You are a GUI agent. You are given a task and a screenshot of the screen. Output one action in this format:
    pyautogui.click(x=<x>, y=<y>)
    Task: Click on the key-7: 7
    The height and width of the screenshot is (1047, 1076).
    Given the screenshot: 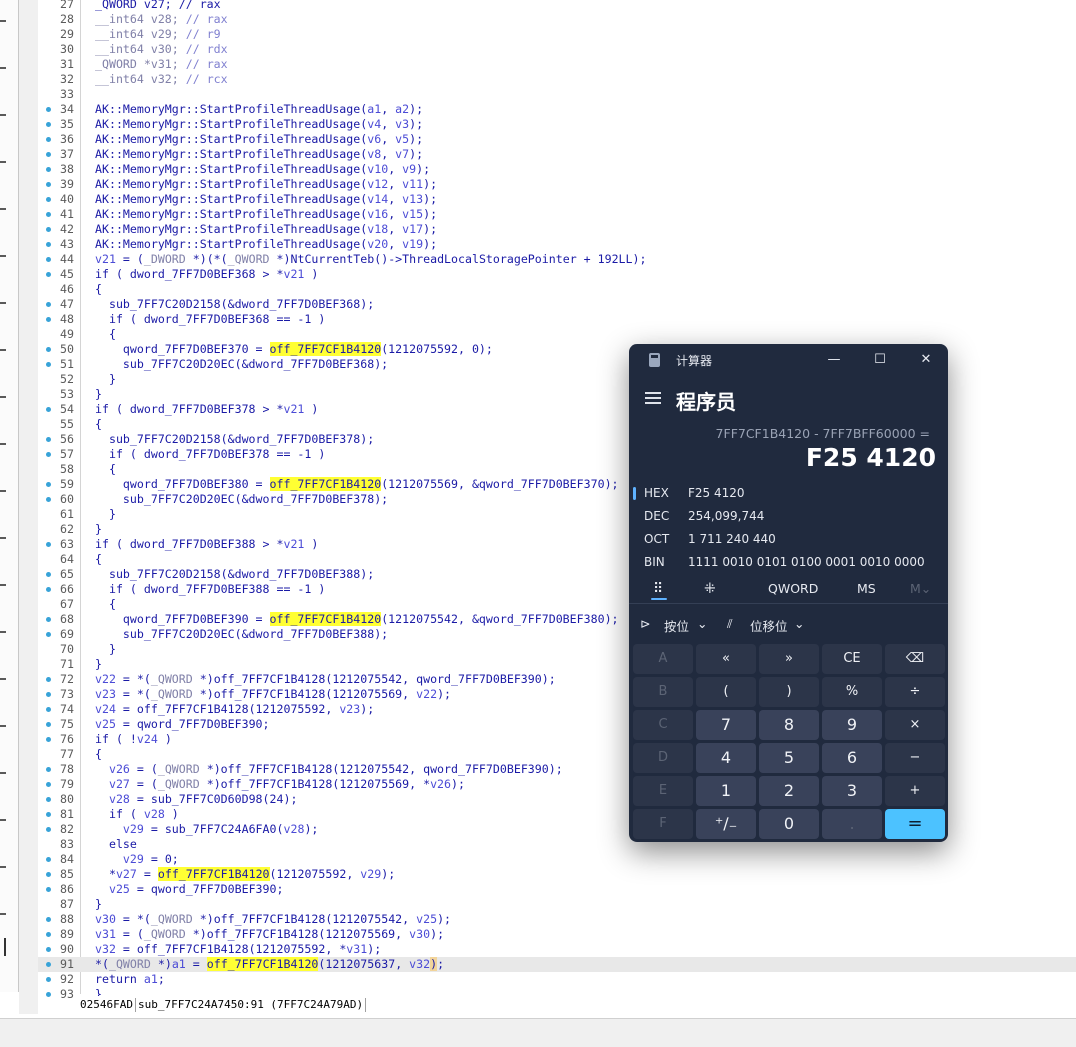 What is the action you would take?
    pyautogui.click(x=726, y=725)
    